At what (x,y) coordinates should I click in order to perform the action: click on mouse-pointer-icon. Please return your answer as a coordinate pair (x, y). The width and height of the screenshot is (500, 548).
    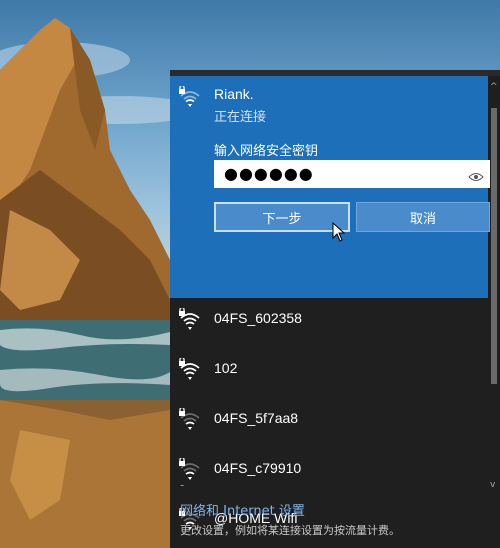
    Looking at the image, I should click on (339, 231).